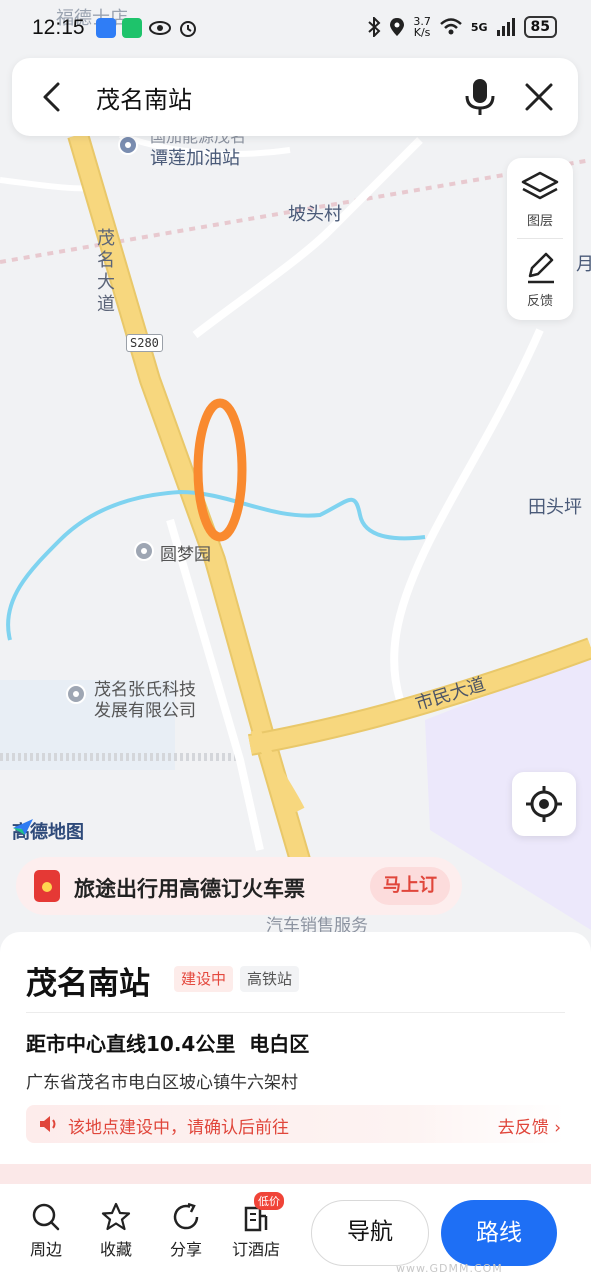  I want to click on chevron-right-icon: ›, so click(557, 1128).